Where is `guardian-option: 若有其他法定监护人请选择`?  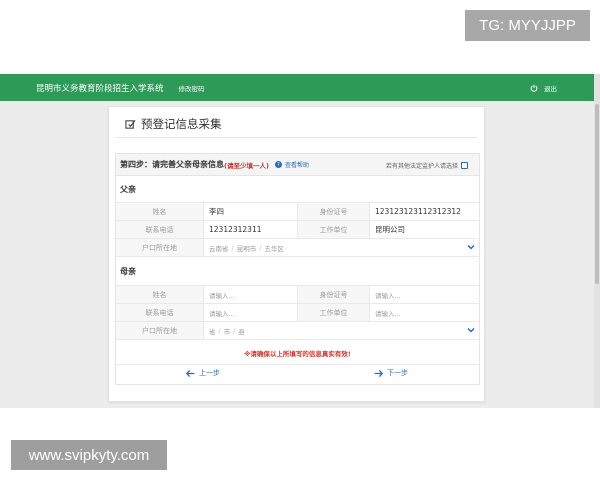 guardian-option: 若有其他法定监护人请选择 is located at coordinates (427, 165).